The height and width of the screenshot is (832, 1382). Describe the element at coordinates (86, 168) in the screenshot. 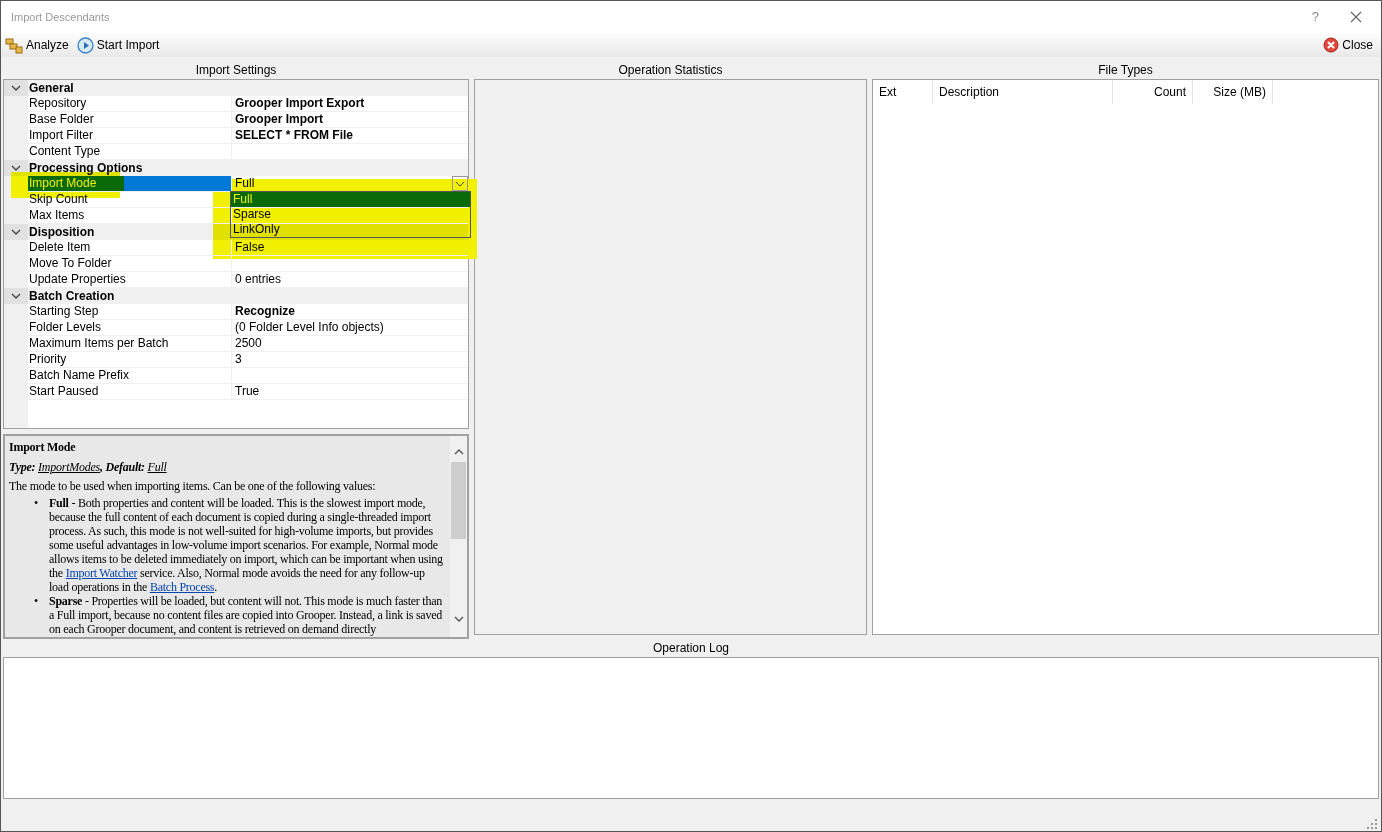

I see `category-label: Processing Options` at that location.